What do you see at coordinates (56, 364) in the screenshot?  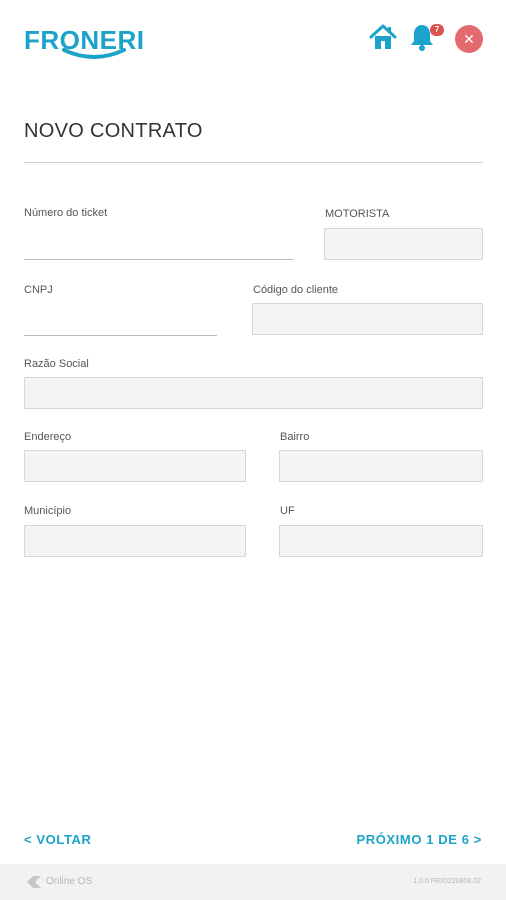 I see `company-name-label: Razão Social` at bounding box center [56, 364].